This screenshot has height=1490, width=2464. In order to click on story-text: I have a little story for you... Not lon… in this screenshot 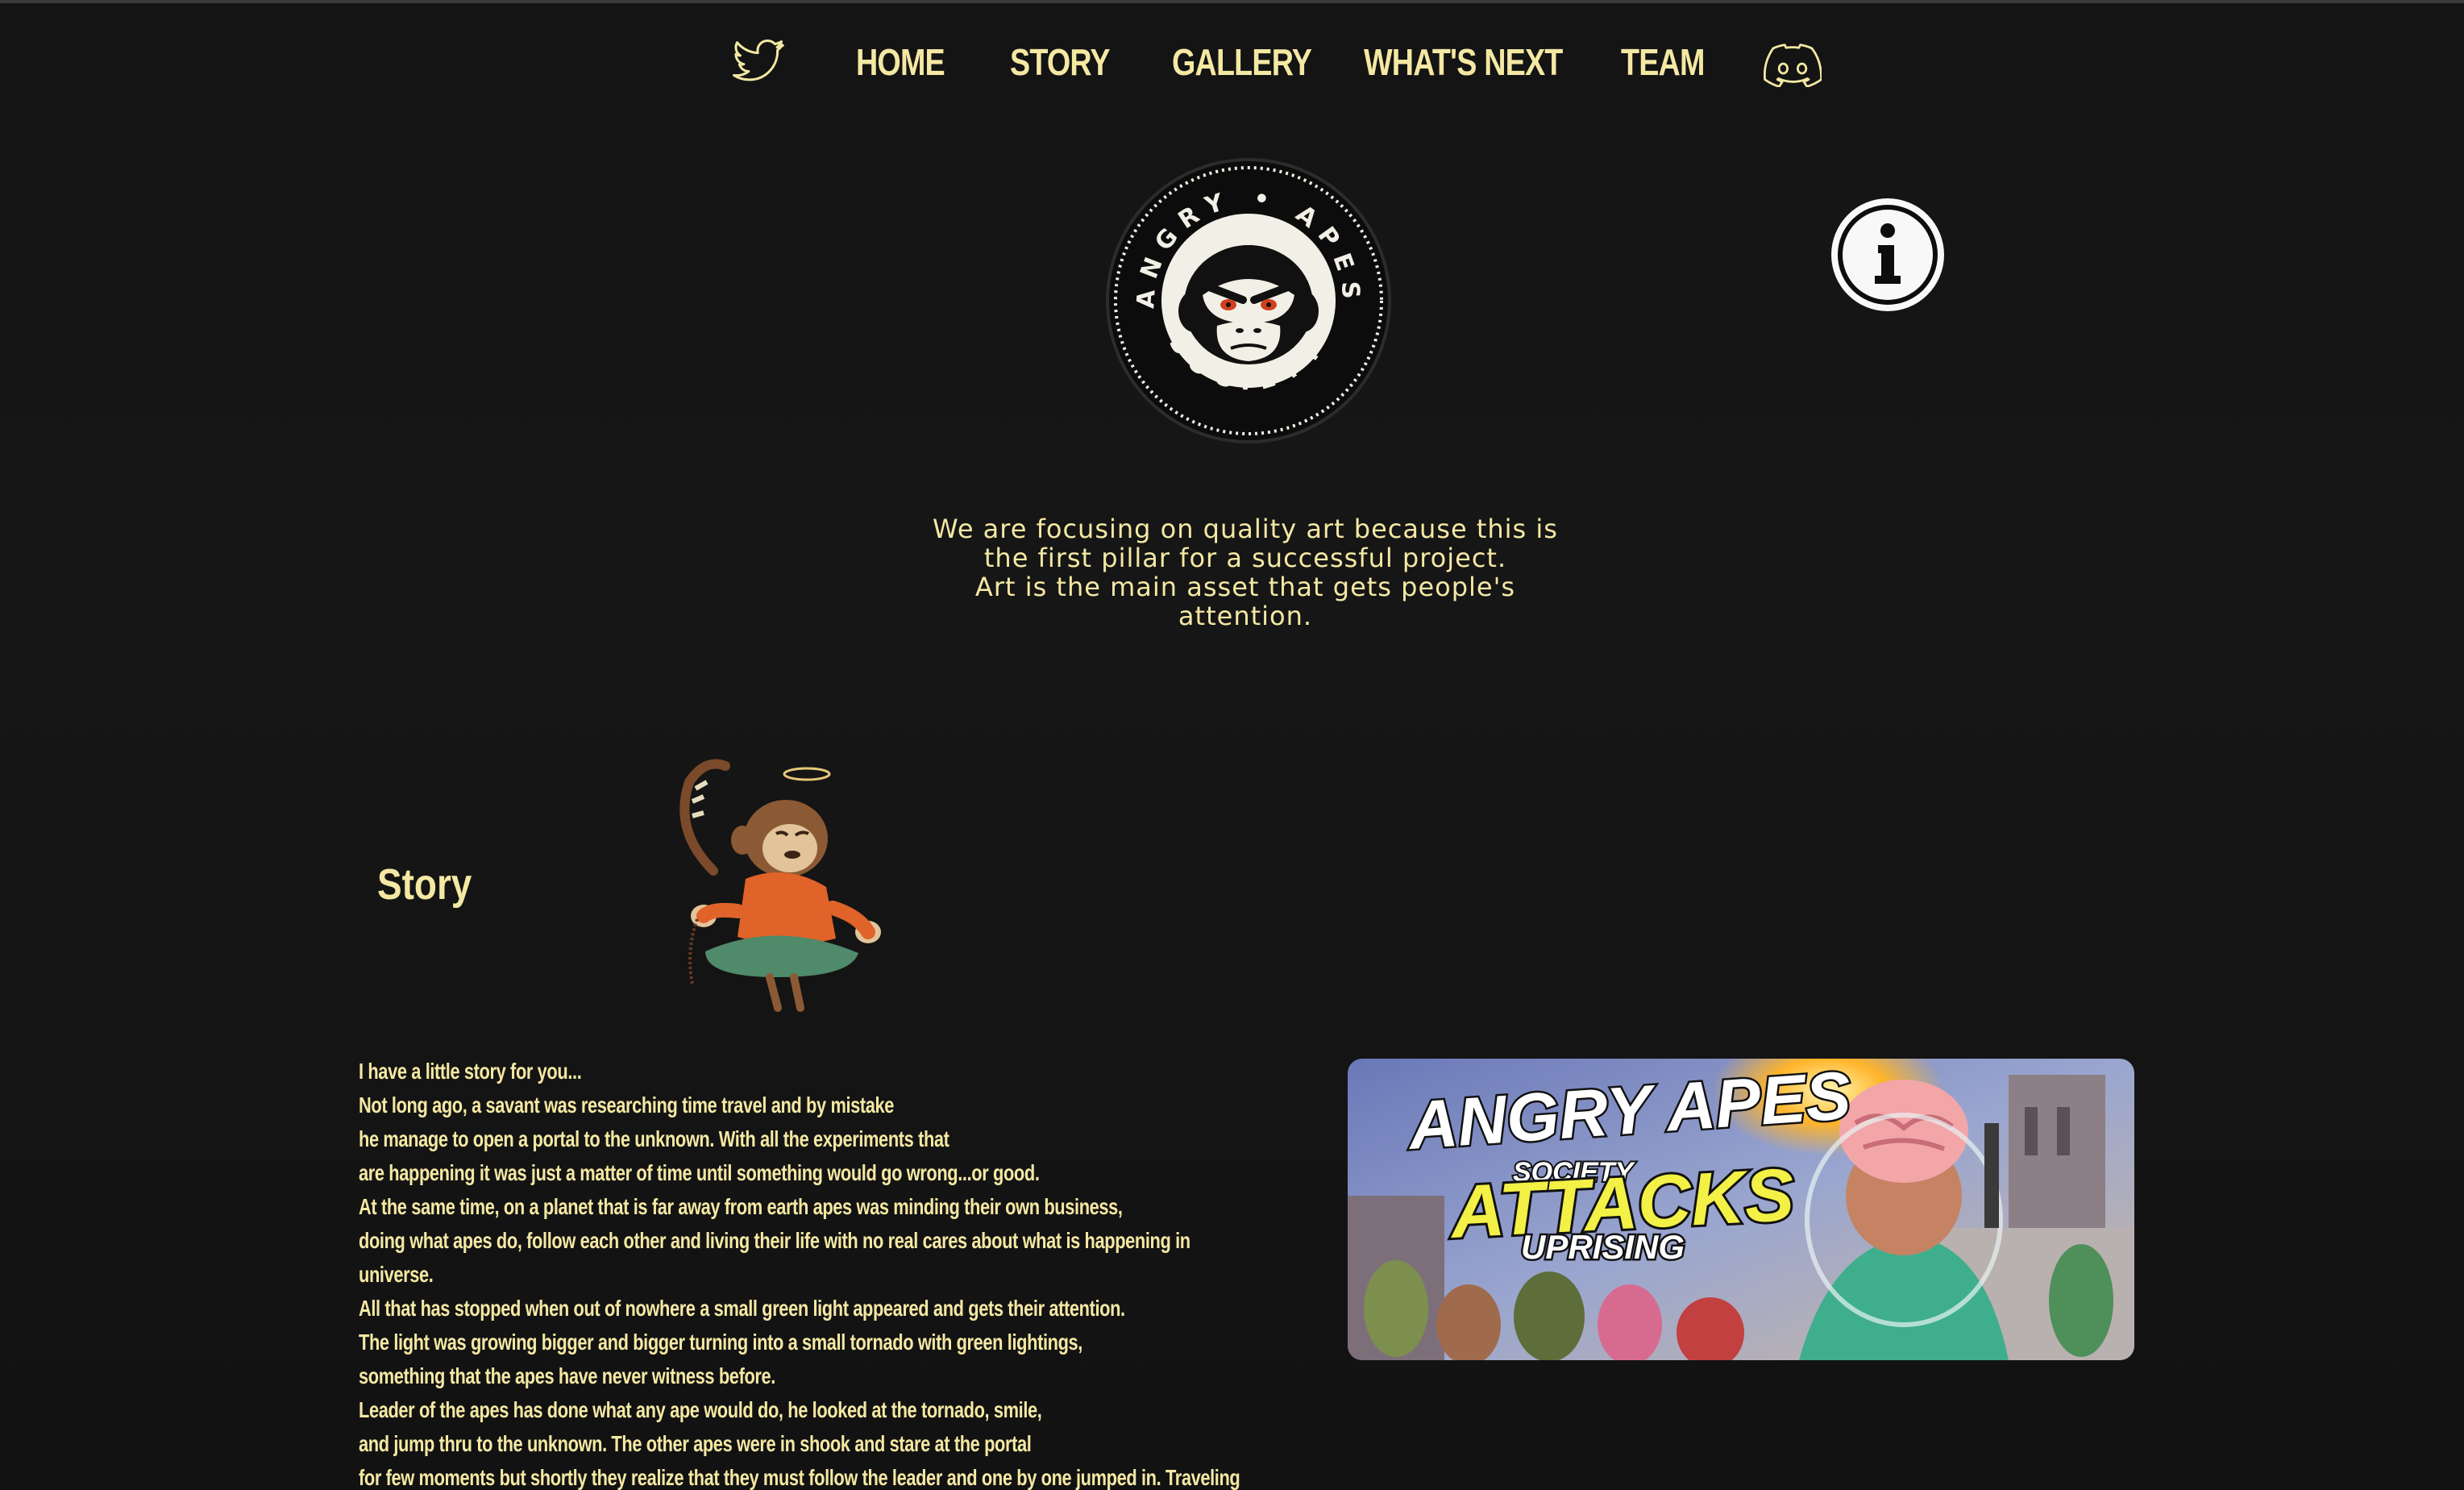, I will do `click(842, 1272)`.